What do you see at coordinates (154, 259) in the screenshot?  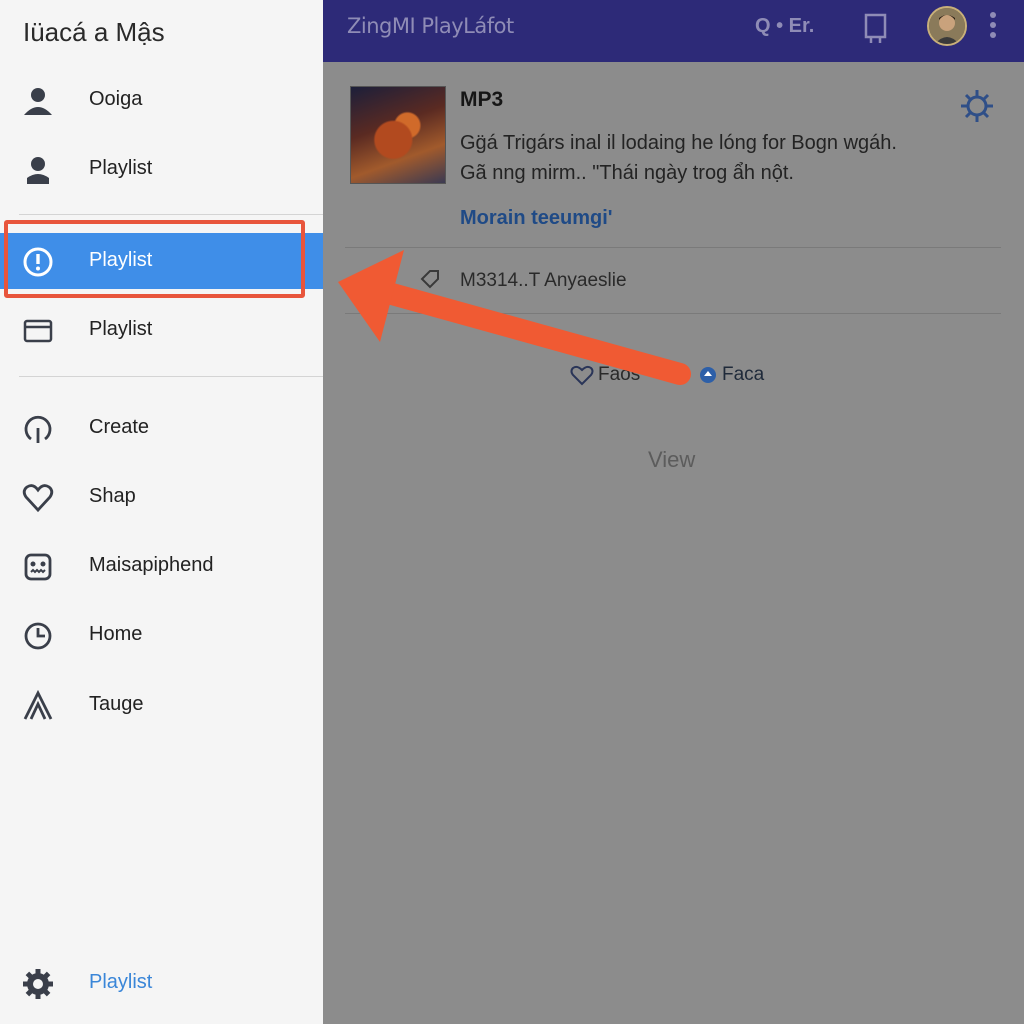 I see `highlight-annotation-box` at bounding box center [154, 259].